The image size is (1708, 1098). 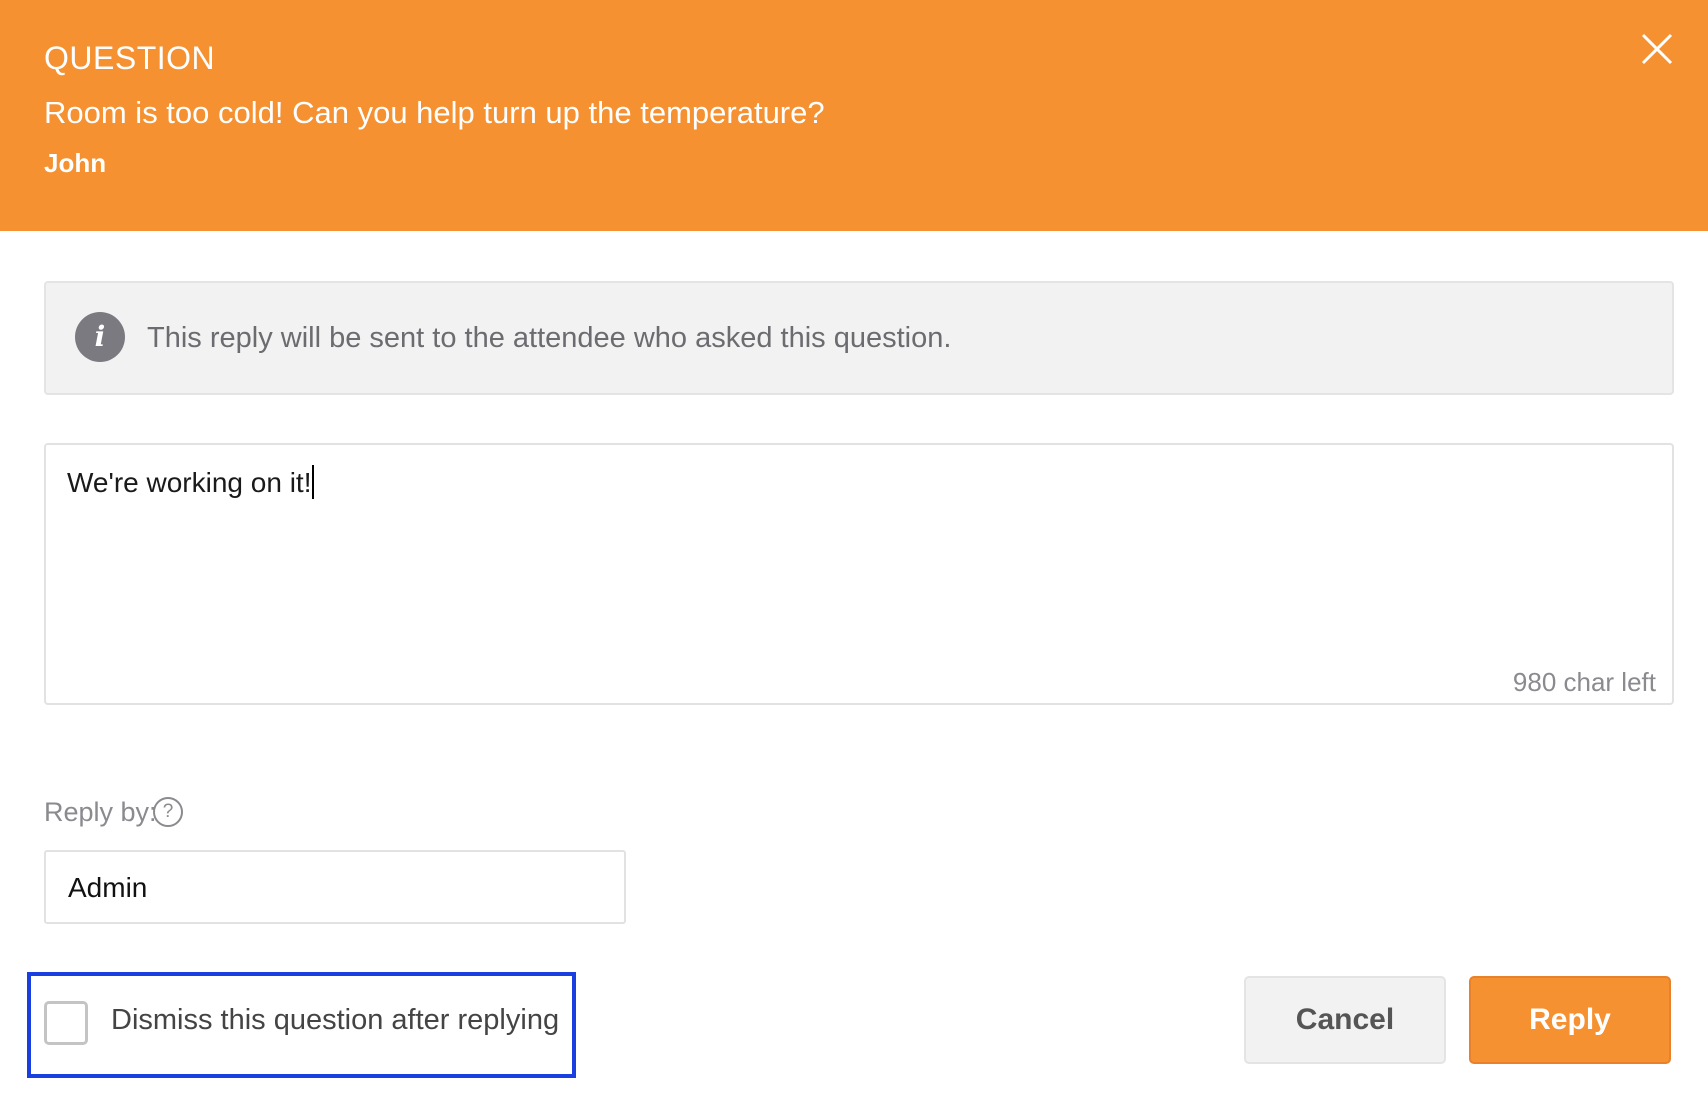 What do you see at coordinates (1584, 682) in the screenshot?
I see `char-counter: 980 char left` at bounding box center [1584, 682].